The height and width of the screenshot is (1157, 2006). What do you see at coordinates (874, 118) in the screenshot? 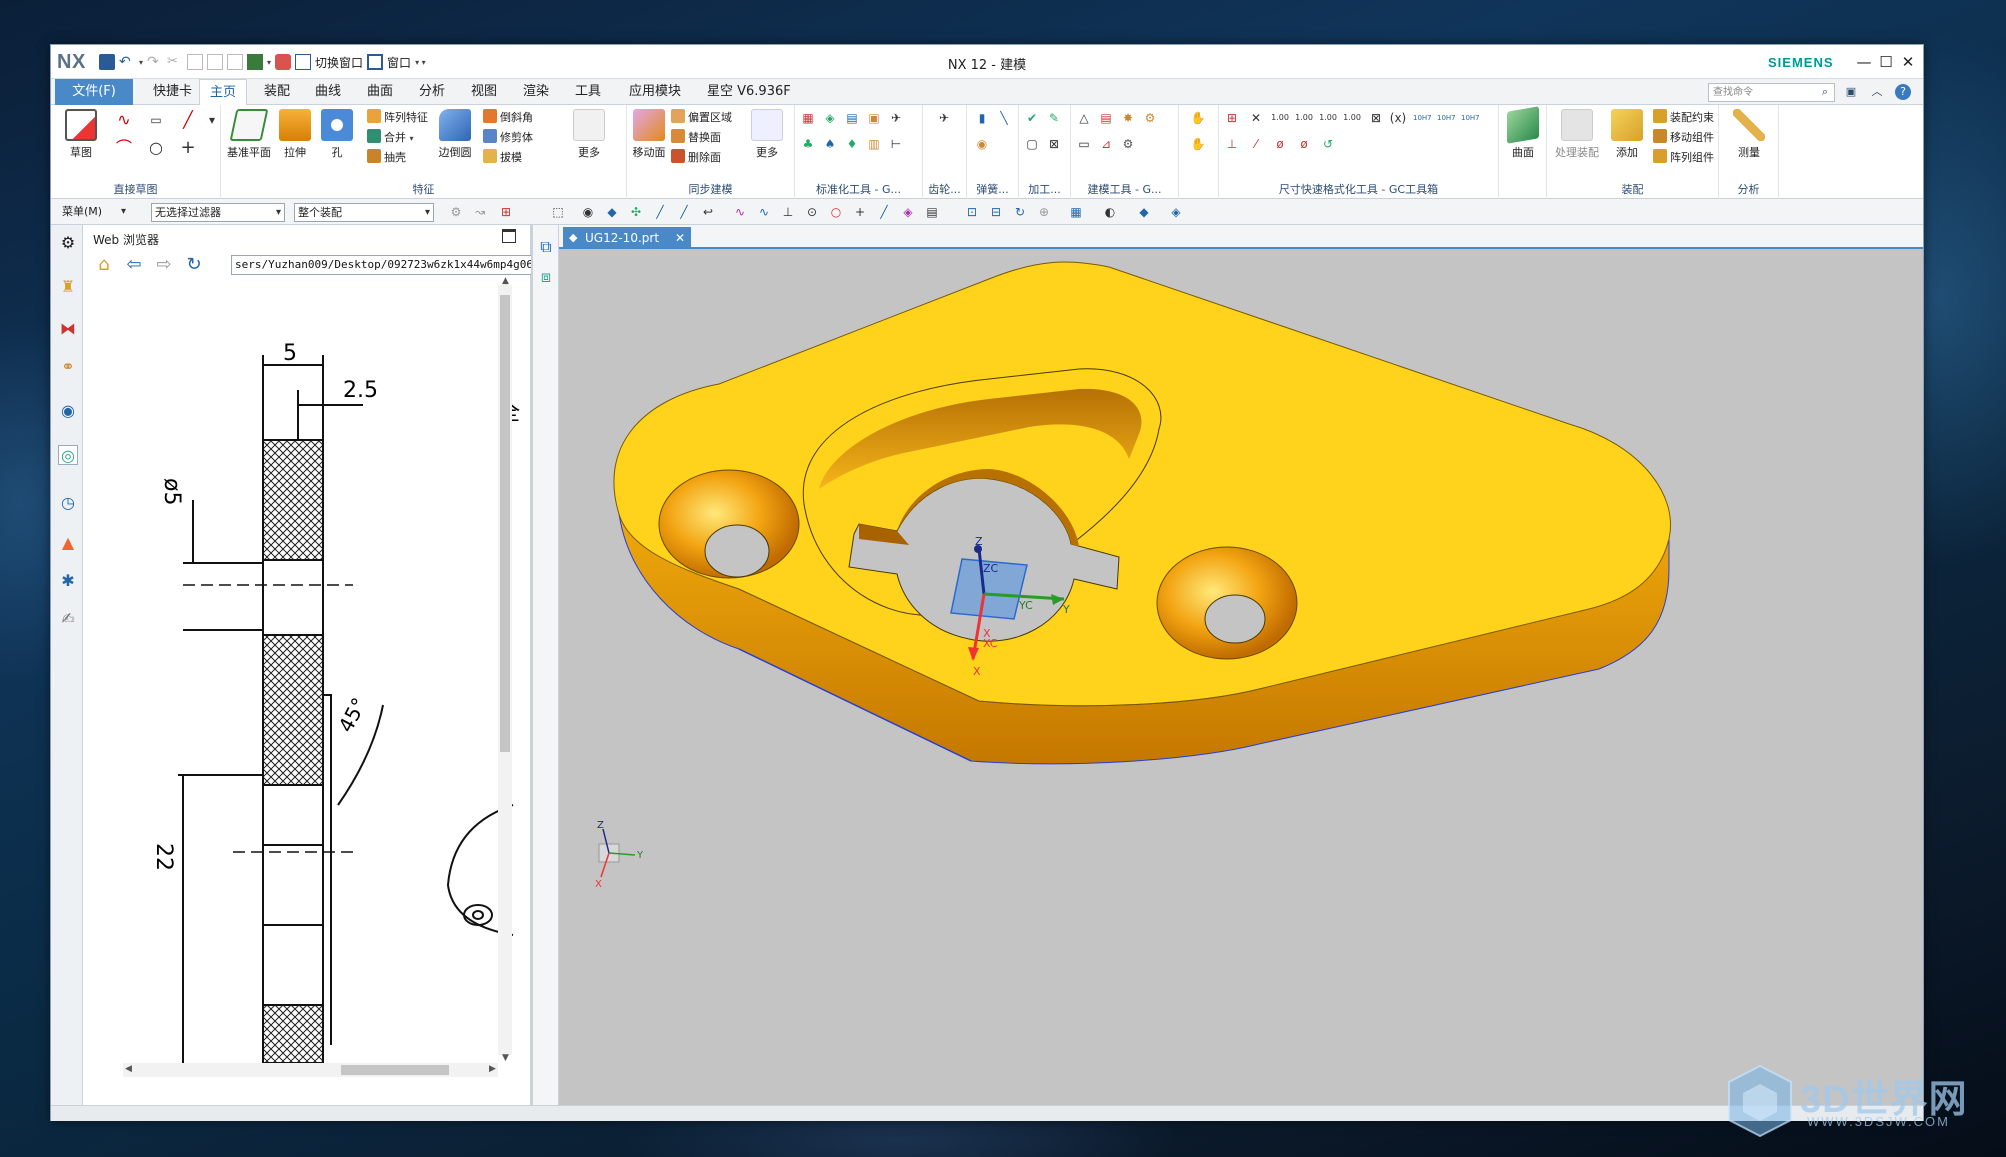
I see `std-tool-4-icon: ▣` at bounding box center [874, 118].